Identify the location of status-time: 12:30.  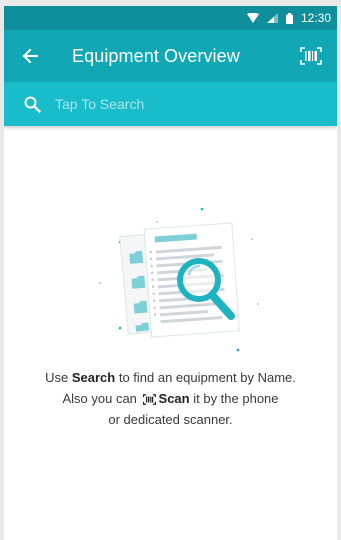
(315, 18).